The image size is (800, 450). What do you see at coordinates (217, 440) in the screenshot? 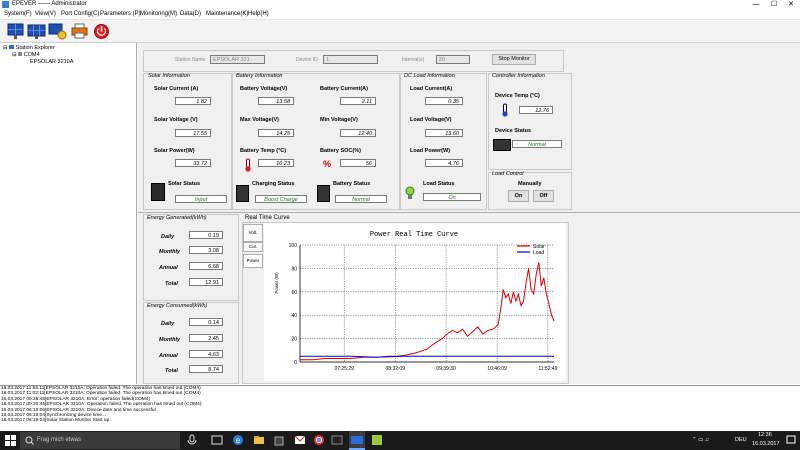
I see `task-view-icon` at bounding box center [217, 440].